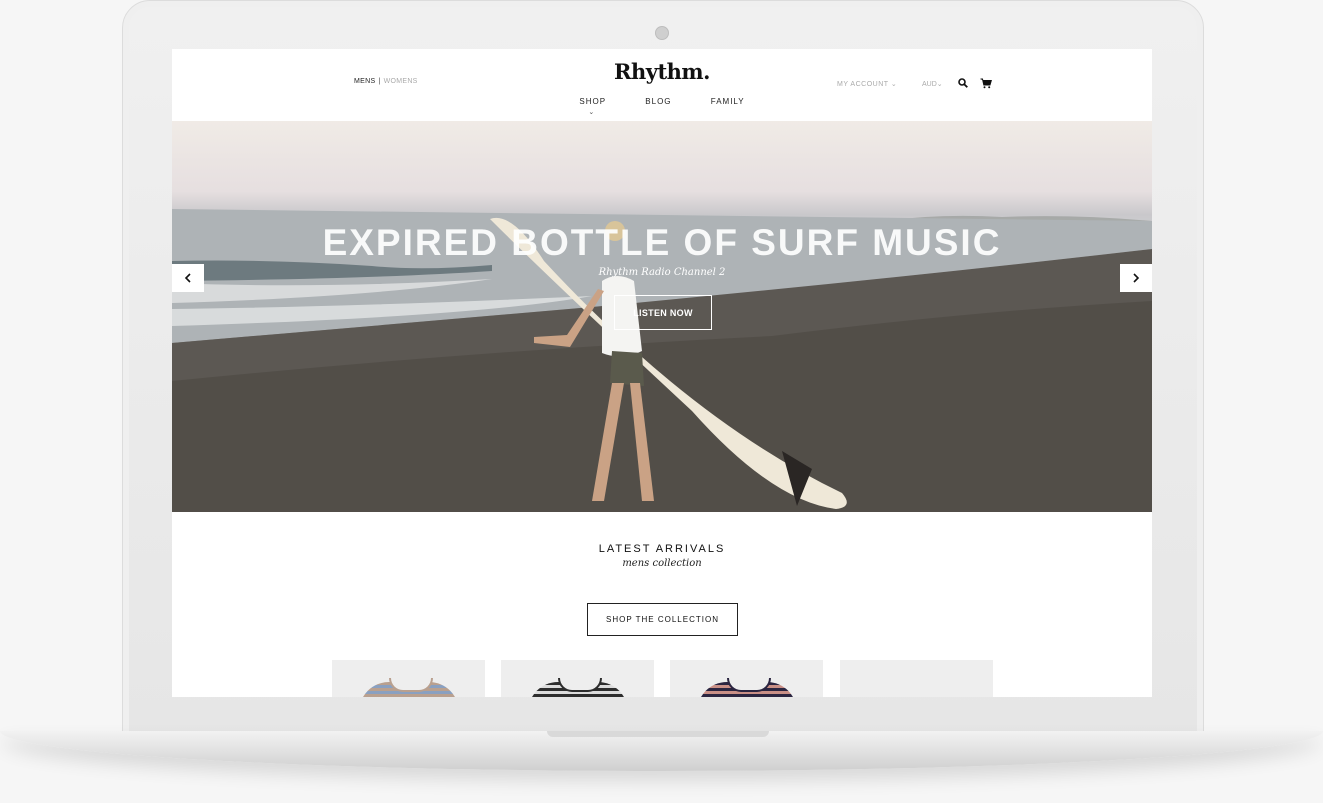 Image resolution: width=1323 pixels, height=803 pixels. I want to click on shop-collection-button: SHOP THE COLLECTION, so click(662, 619).